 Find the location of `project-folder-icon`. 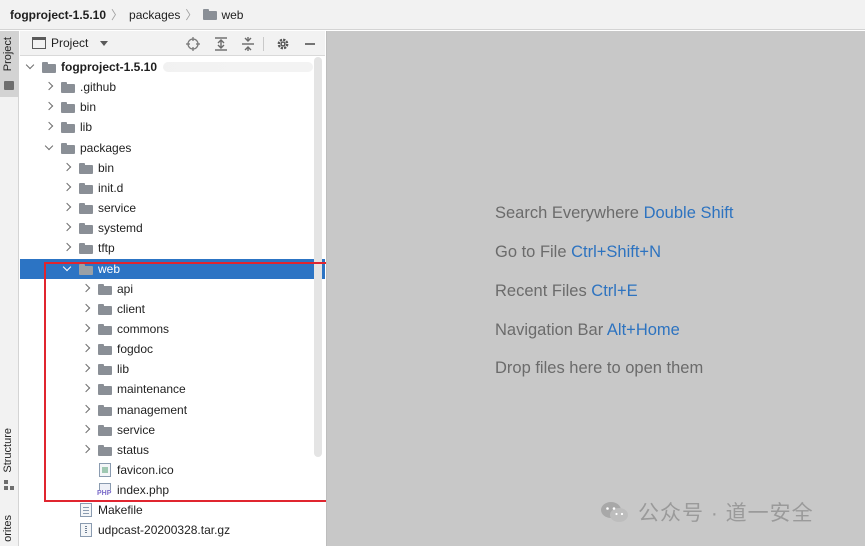

project-folder-icon is located at coordinates (9, 85).